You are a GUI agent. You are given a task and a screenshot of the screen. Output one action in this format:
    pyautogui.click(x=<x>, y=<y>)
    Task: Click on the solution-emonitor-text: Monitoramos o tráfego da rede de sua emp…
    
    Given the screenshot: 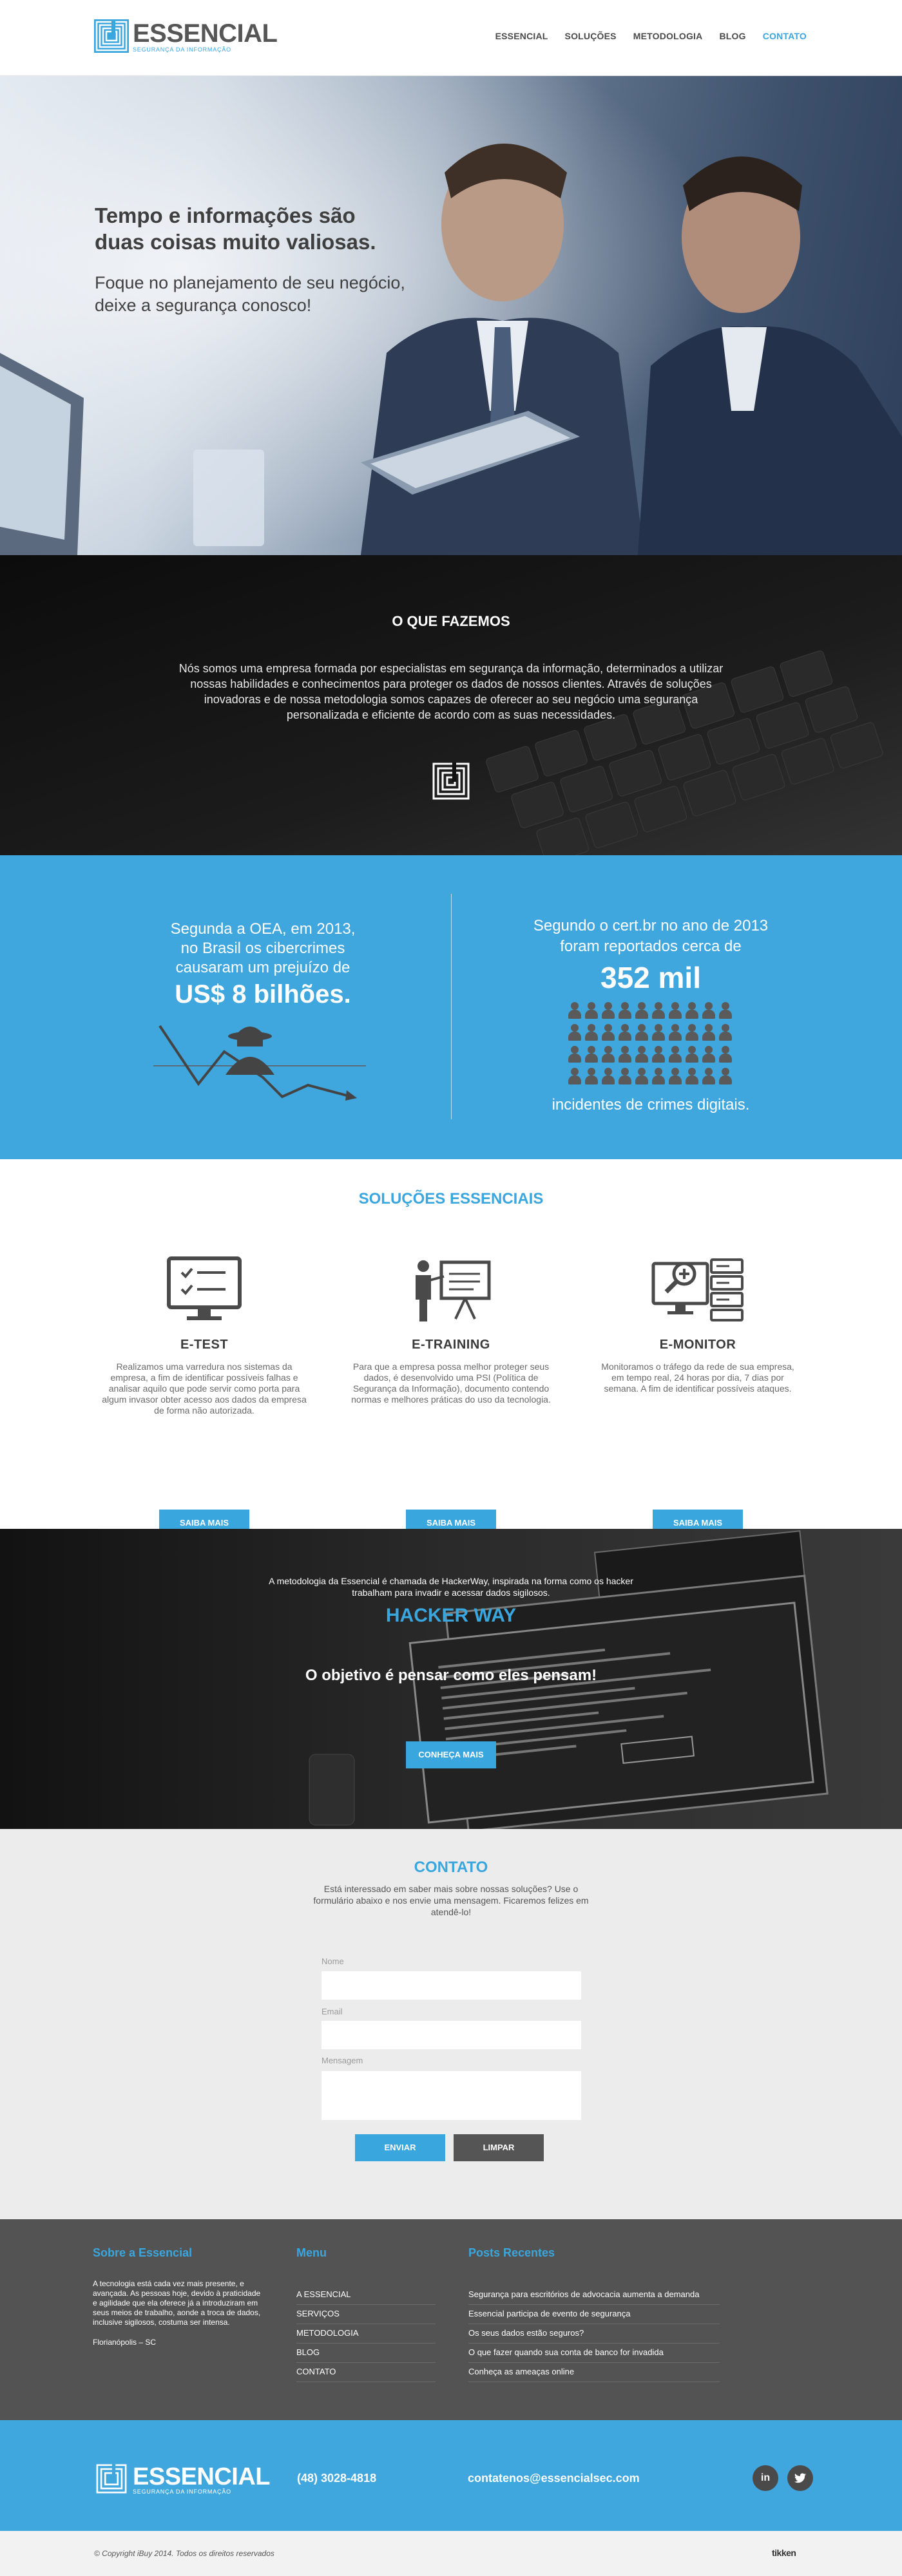 What is the action you would take?
    pyautogui.click(x=697, y=1378)
    